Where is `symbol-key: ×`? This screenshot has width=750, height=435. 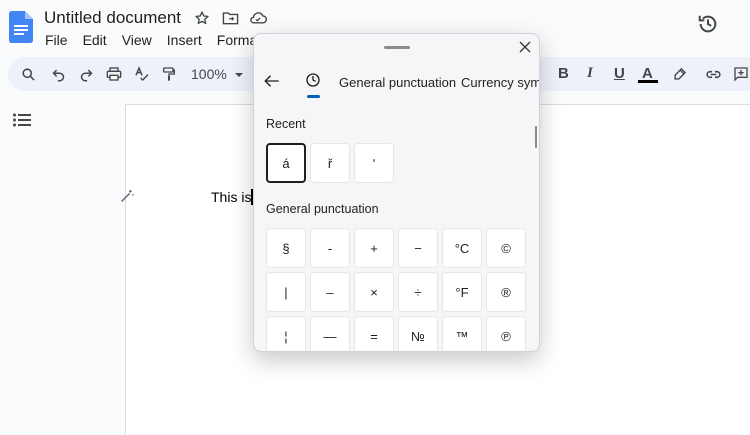
symbol-key: × is located at coordinates (374, 292).